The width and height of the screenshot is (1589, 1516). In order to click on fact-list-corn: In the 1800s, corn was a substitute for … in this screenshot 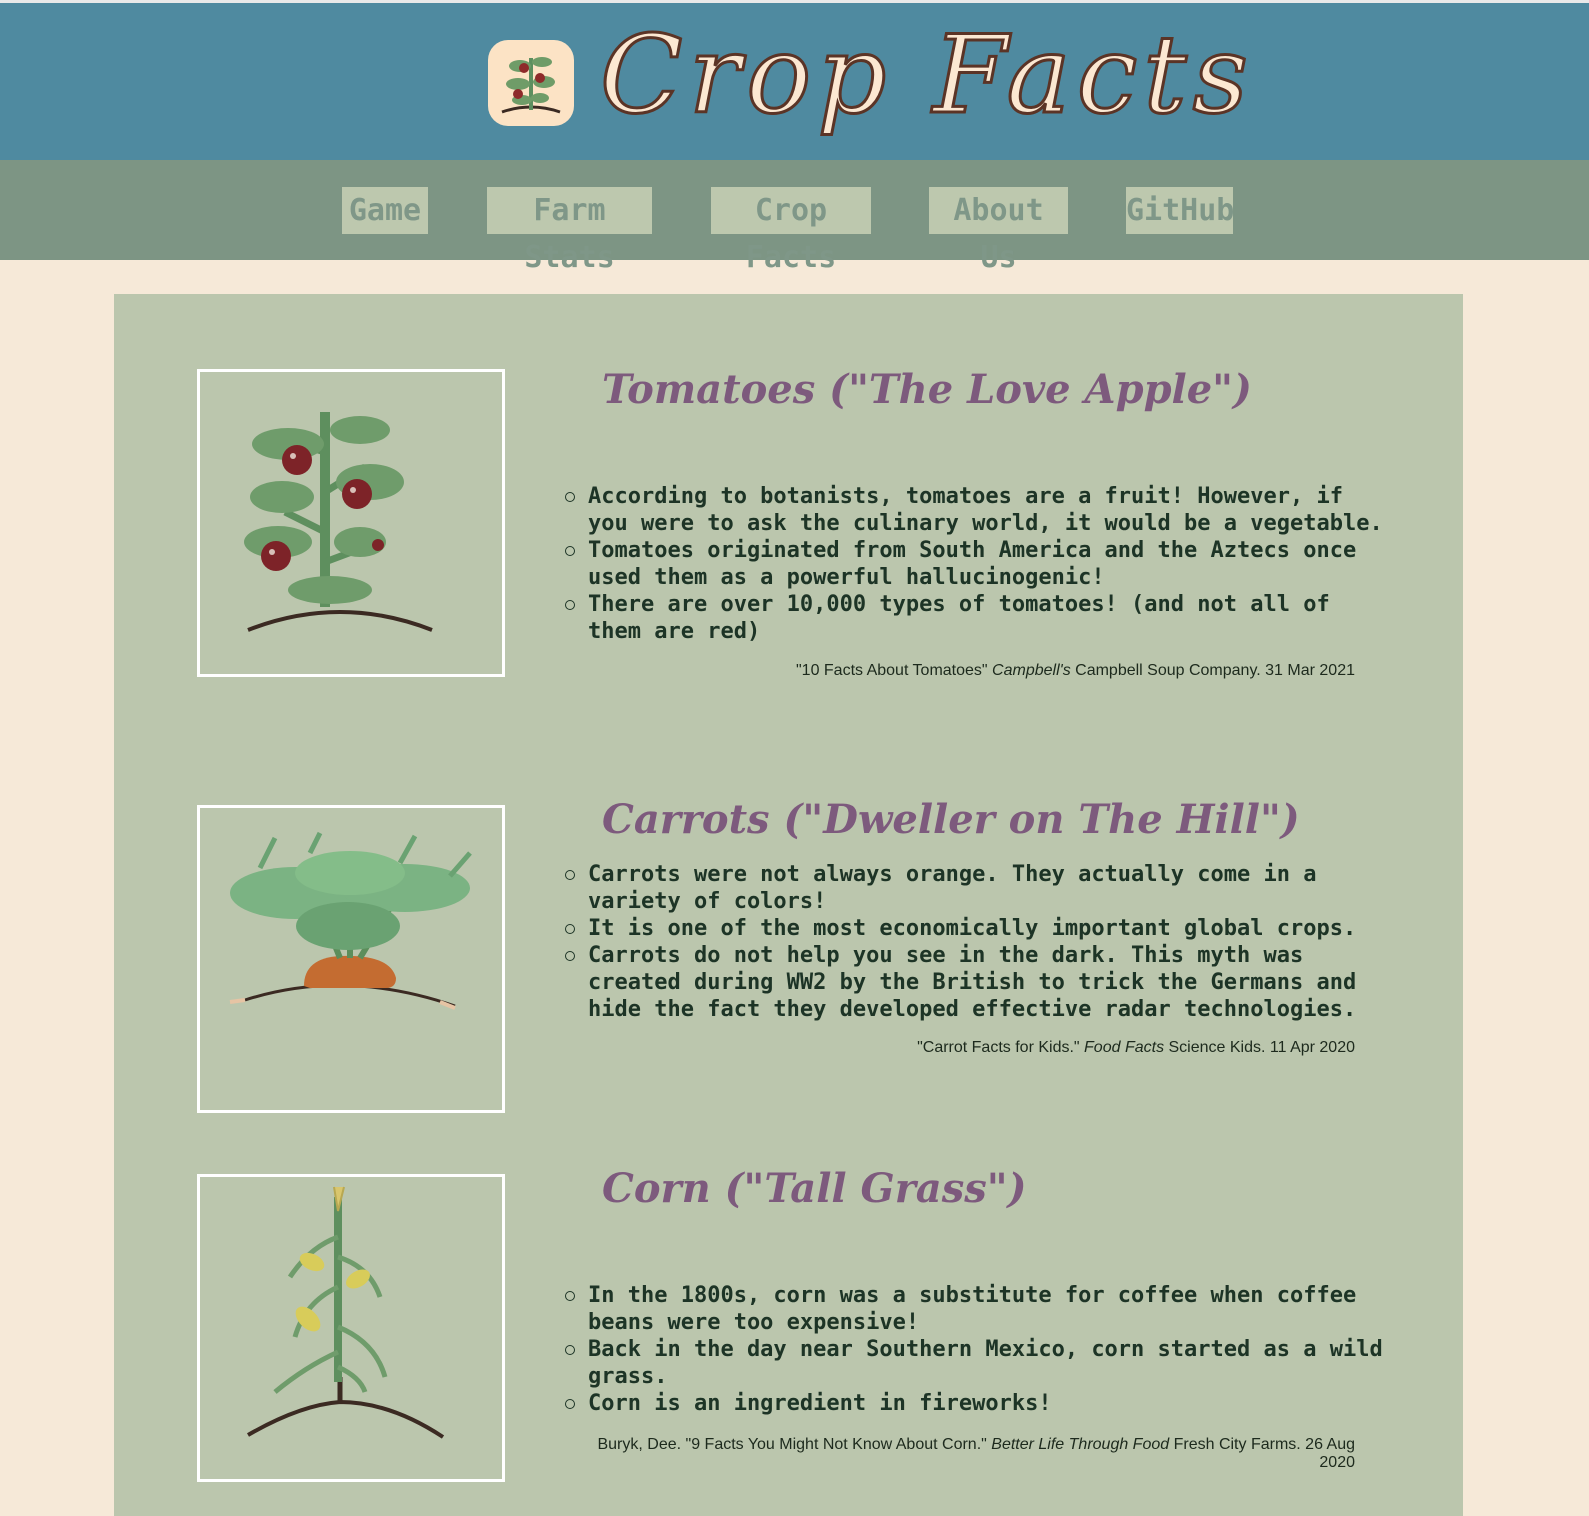, I will do `click(976, 1349)`.